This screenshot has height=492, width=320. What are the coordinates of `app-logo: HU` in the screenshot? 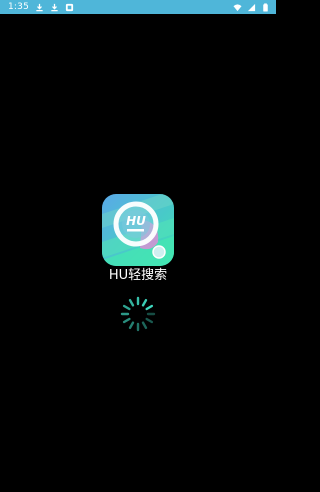 It's located at (138, 230).